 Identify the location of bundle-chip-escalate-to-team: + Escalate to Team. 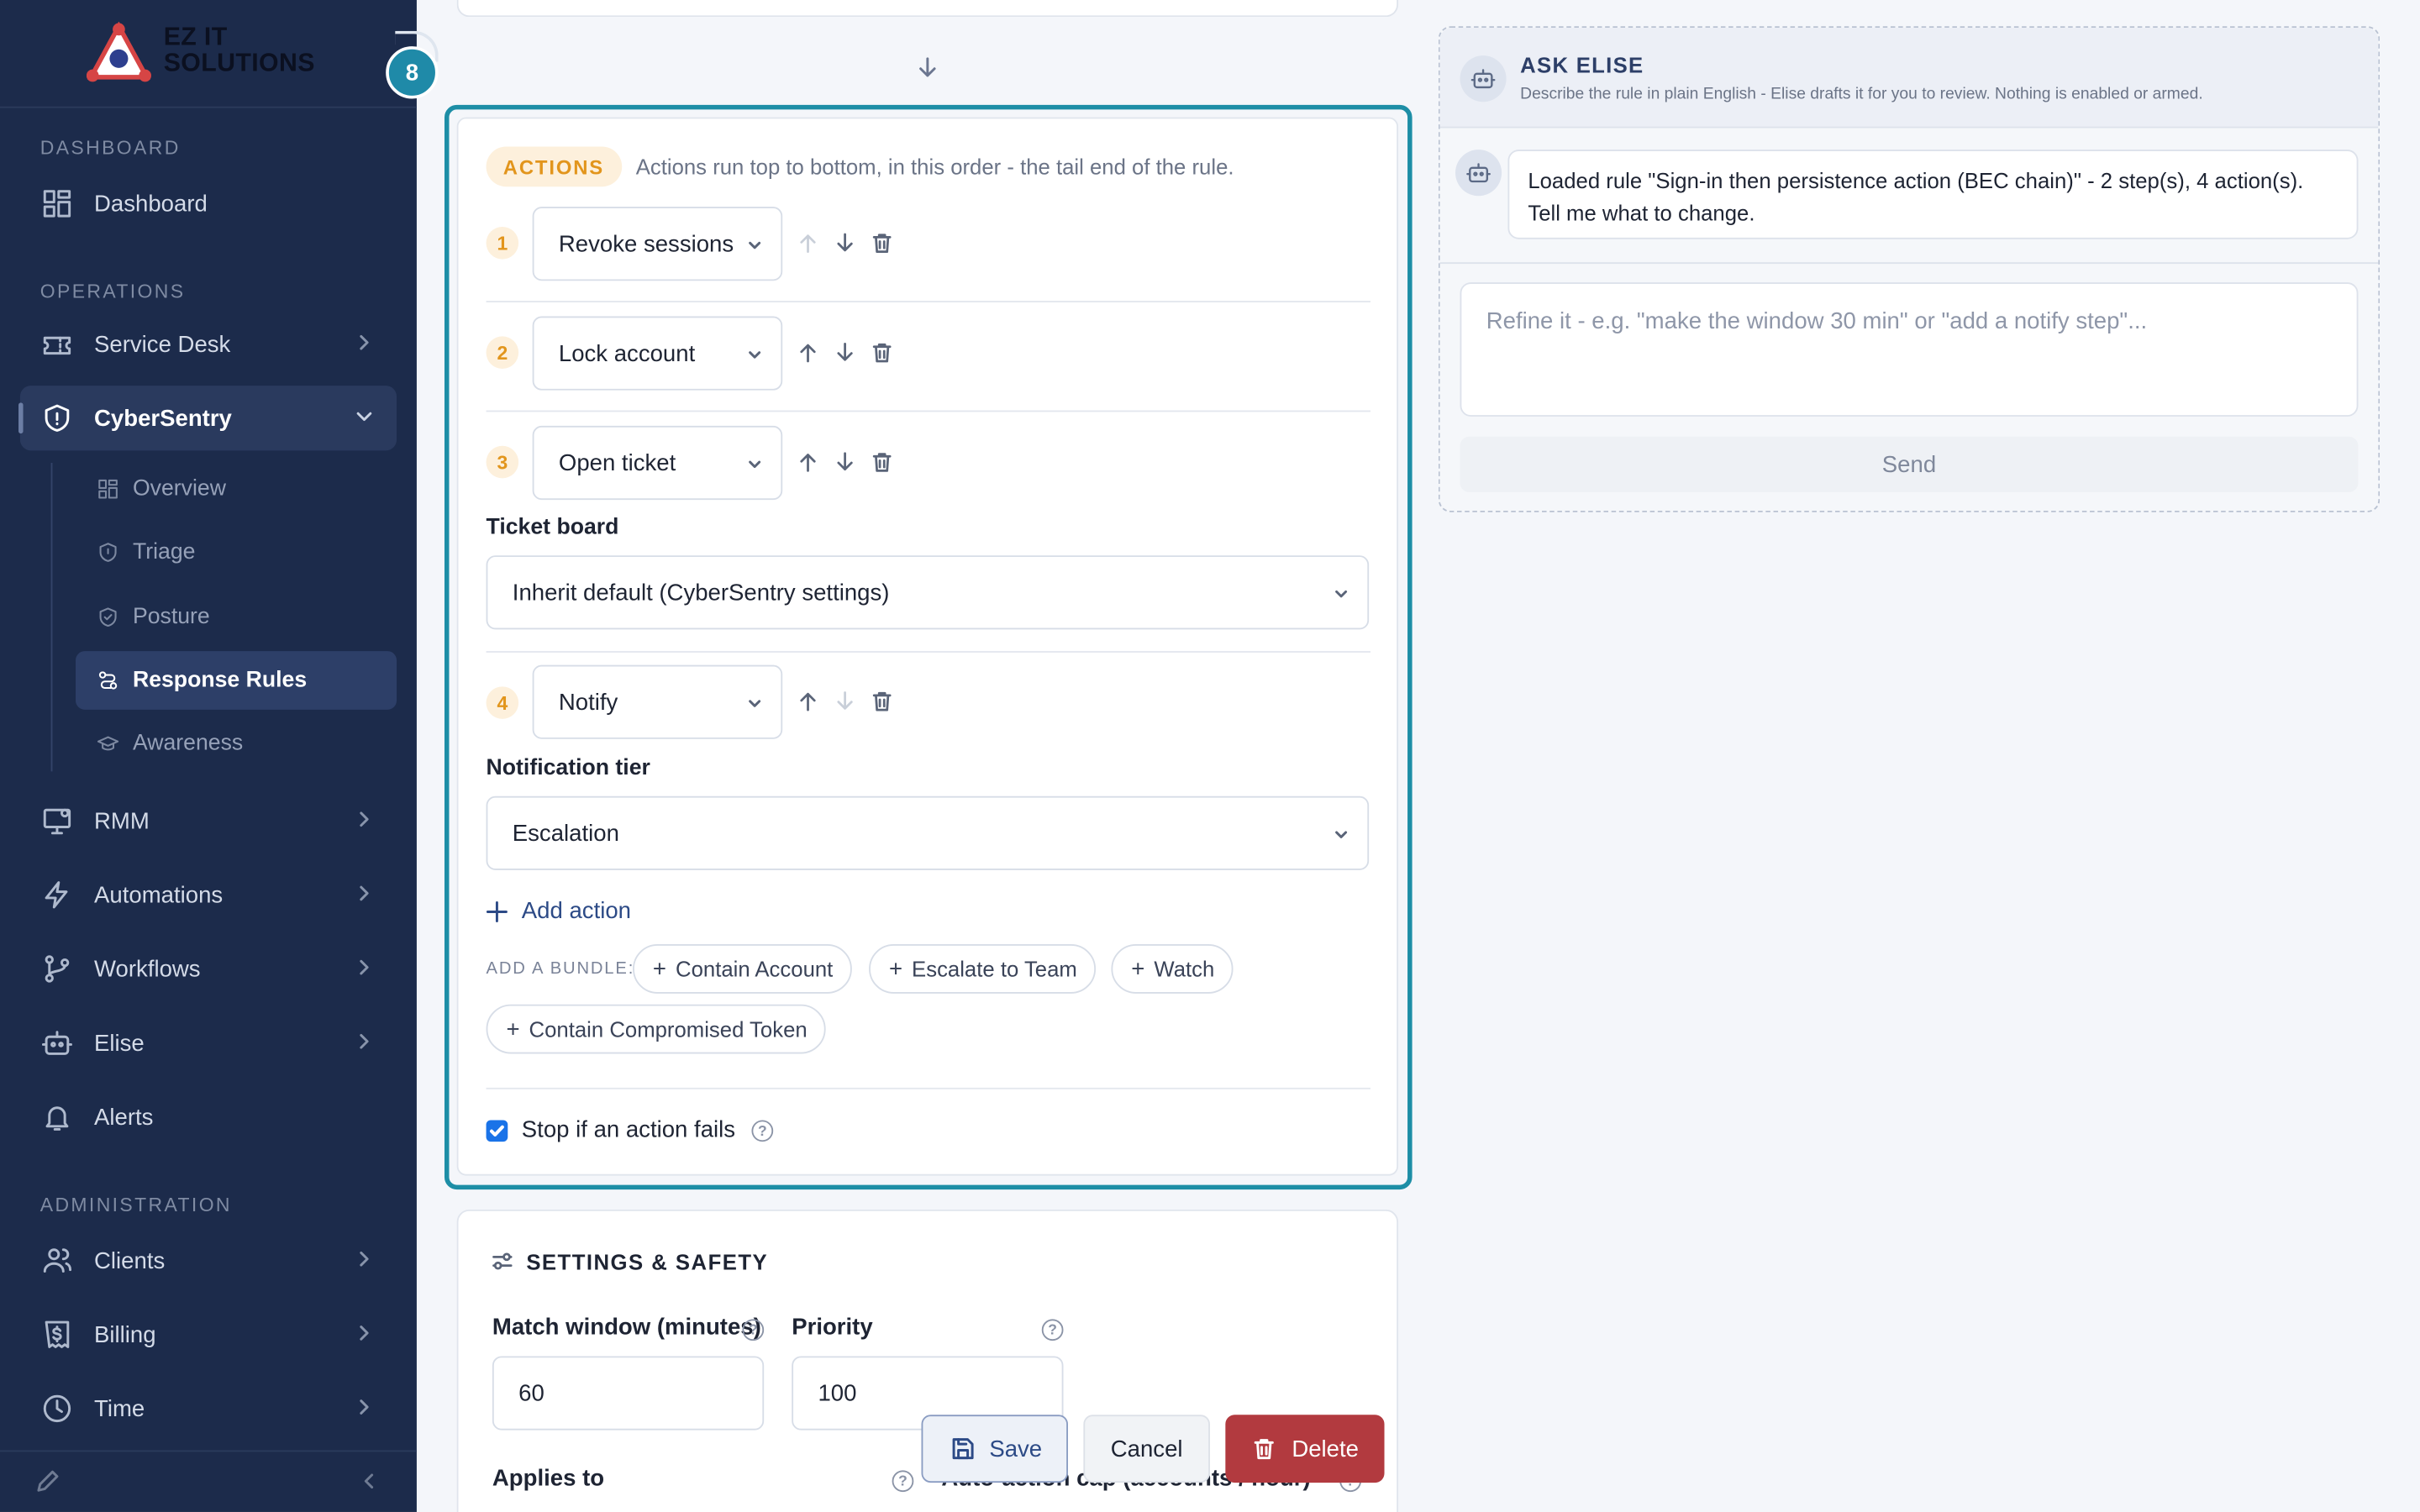
(983, 969).